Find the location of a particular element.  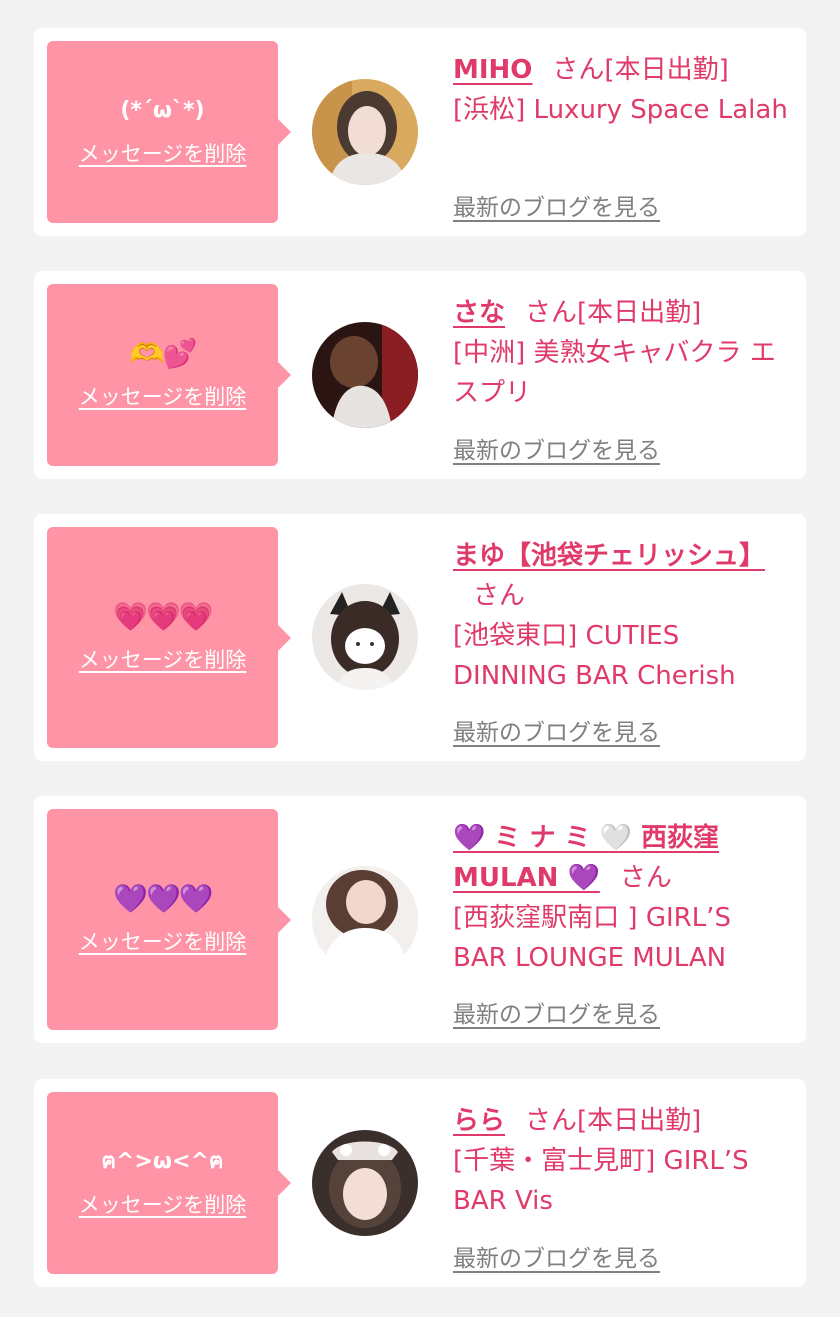

card-info: らら さん[本日出勤] [千葉・富士見町] GIRL’S BAR Vis is located at coordinates (620, 1161).